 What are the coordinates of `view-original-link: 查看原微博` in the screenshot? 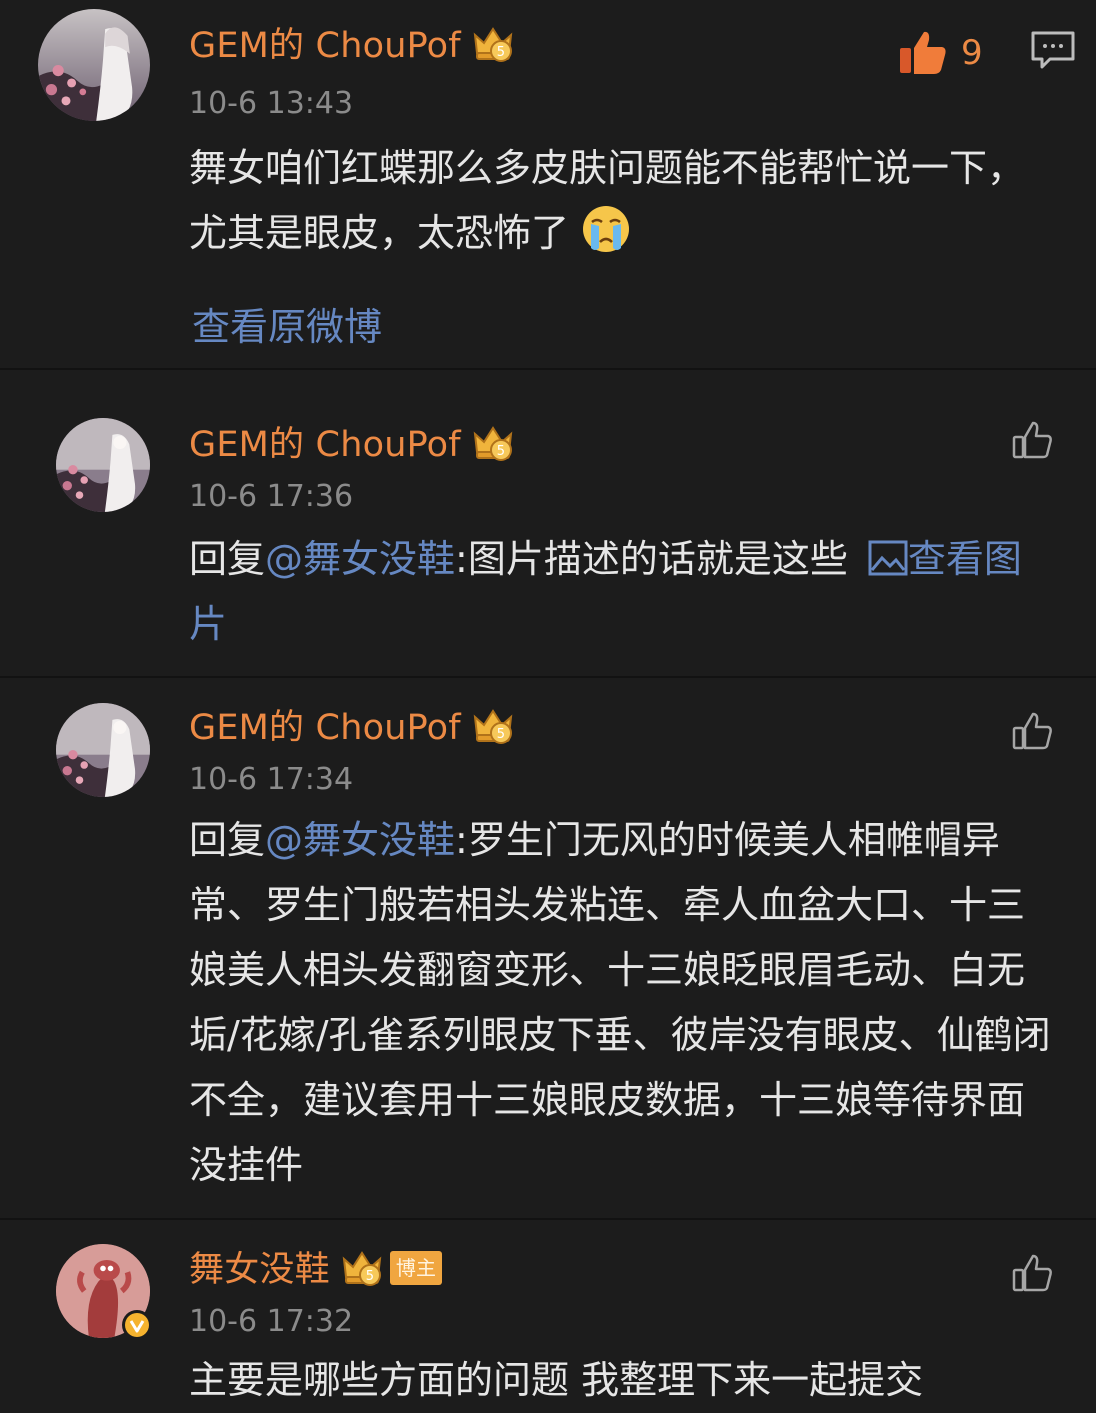 It's located at (287, 327).